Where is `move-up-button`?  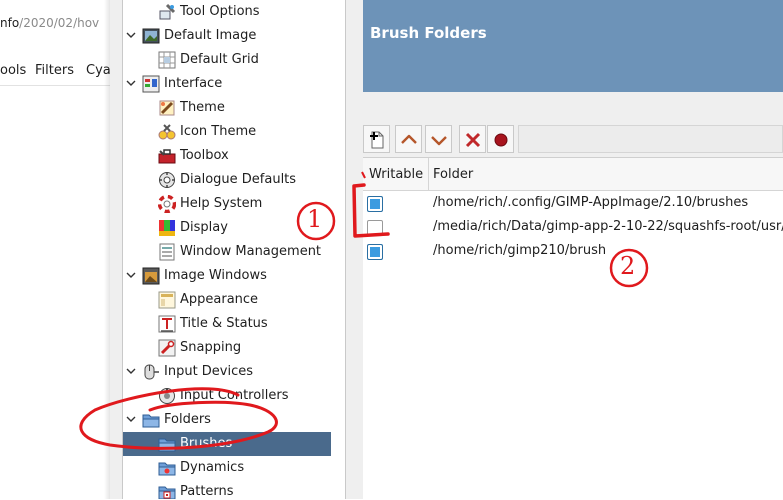 move-up-button is located at coordinates (408, 139).